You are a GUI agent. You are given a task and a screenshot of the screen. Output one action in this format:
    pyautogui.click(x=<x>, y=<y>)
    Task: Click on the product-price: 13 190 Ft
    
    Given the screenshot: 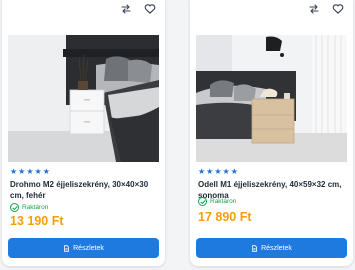 What is the action you would take?
    pyautogui.click(x=37, y=221)
    